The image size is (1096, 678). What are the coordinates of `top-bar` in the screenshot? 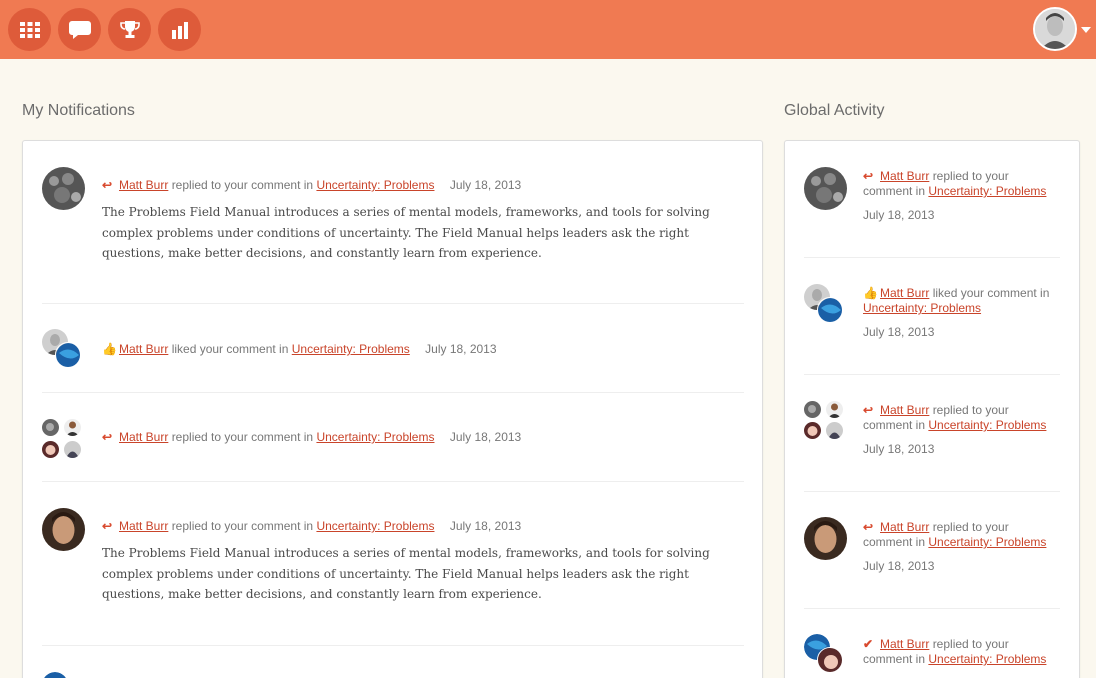 It's located at (548, 29).